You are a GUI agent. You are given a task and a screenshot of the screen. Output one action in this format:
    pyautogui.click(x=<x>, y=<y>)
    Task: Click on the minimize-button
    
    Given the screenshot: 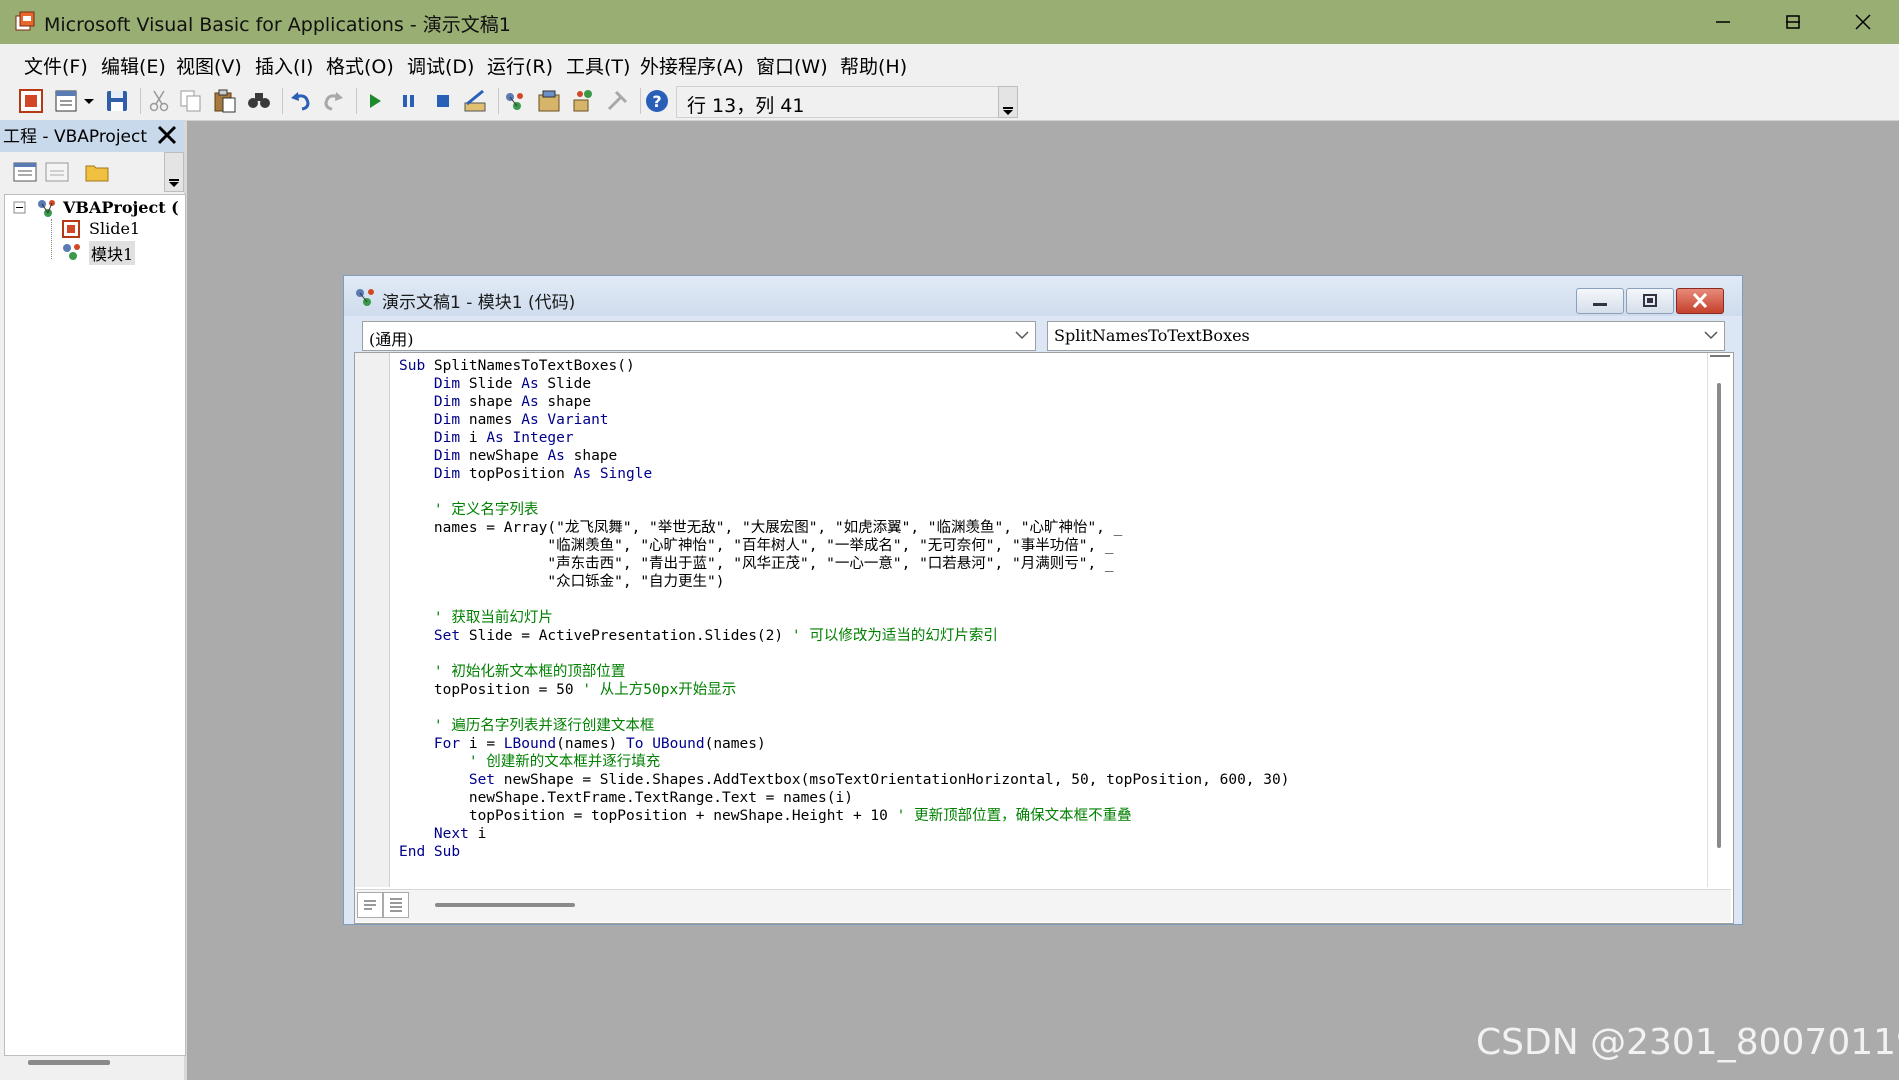 What is the action you would take?
    pyautogui.click(x=1723, y=22)
    